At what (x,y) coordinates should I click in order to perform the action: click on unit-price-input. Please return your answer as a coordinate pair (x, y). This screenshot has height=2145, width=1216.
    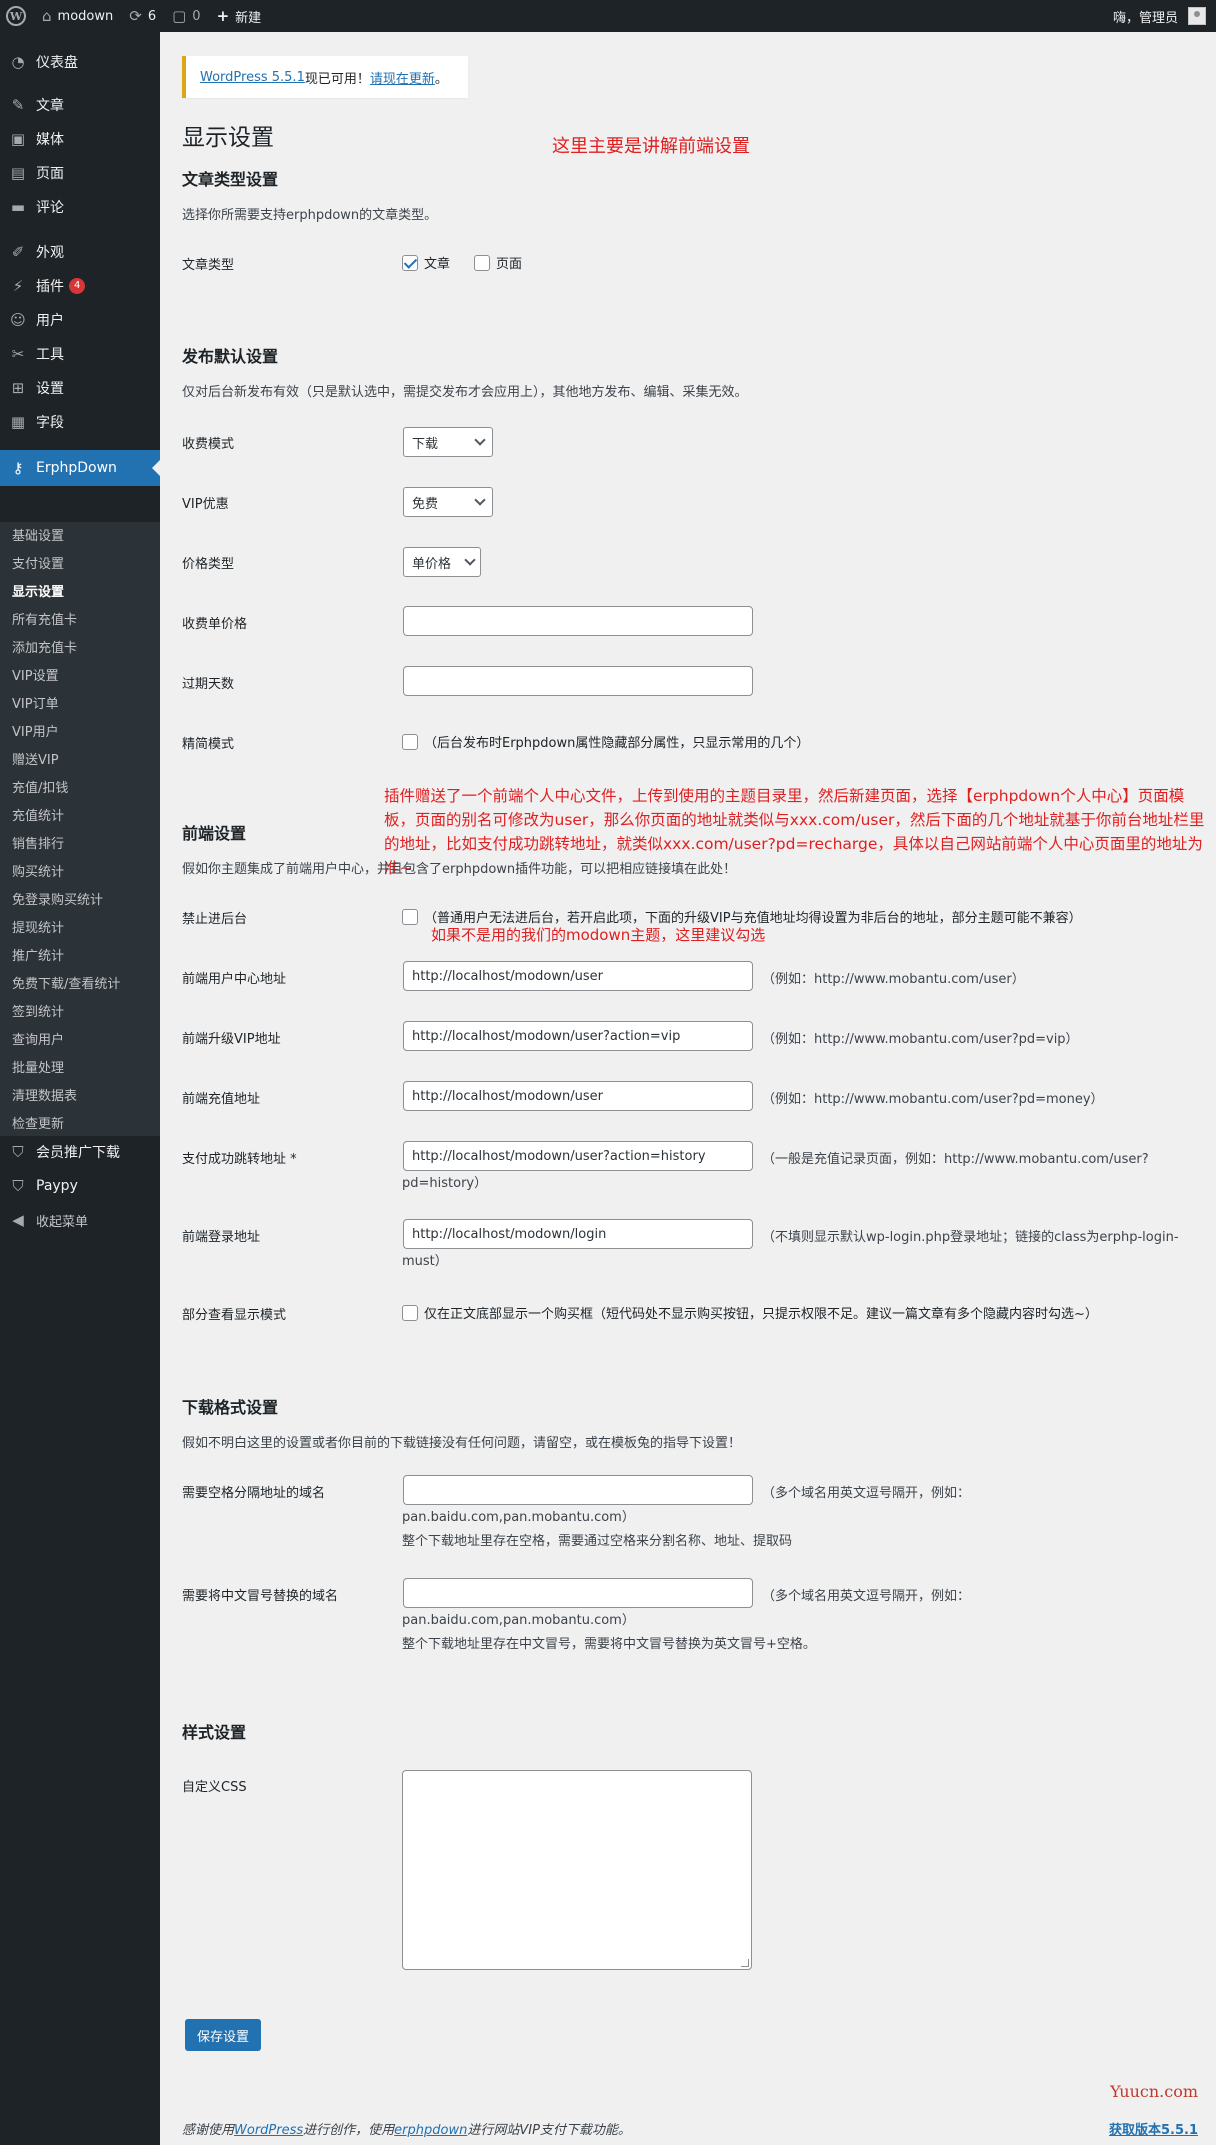
    Looking at the image, I should click on (578, 621).